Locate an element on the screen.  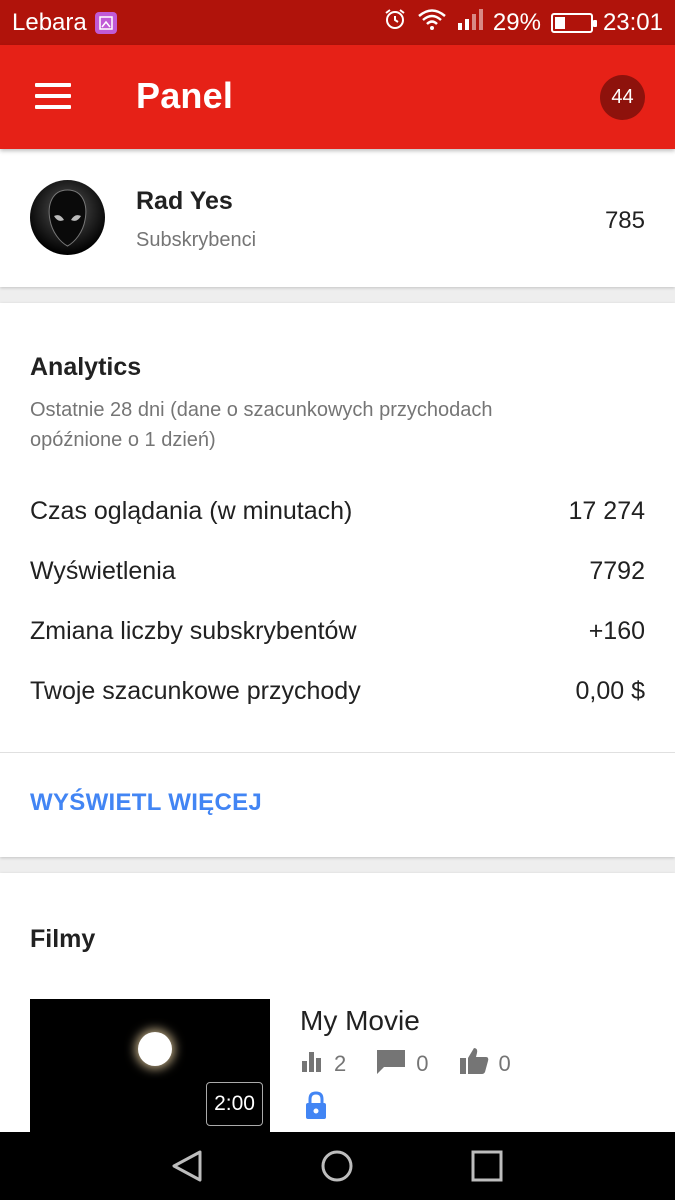
video-stats: 2 0 0 is located at coordinates (420, 1064).